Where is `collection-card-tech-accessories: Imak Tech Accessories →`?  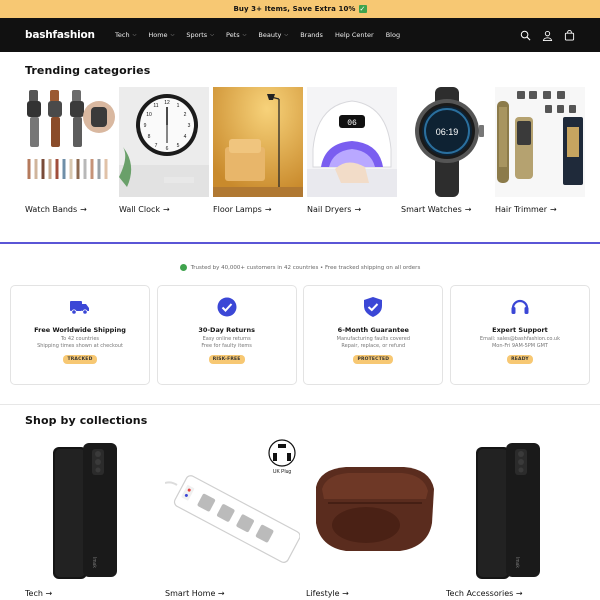
collection-card-tech-accessories: Imak Tech Accessories → is located at coordinates (516, 519).